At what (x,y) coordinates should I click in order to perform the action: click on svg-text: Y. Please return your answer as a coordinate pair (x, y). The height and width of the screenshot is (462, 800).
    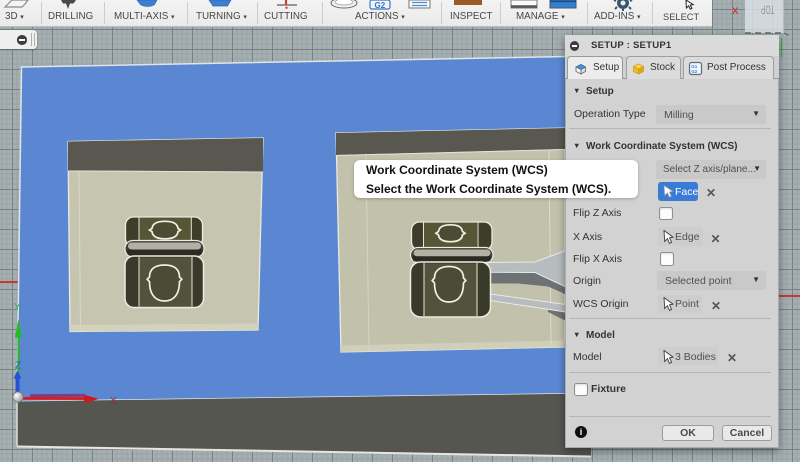
    Looking at the image, I should click on (17, 307).